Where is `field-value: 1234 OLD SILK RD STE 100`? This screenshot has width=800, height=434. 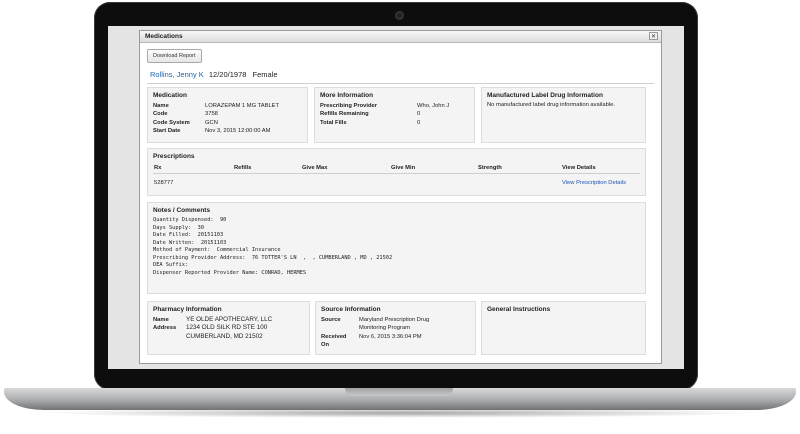
field-value: 1234 OLD SILK RD STE 100 is located at coordinates (227, 328).